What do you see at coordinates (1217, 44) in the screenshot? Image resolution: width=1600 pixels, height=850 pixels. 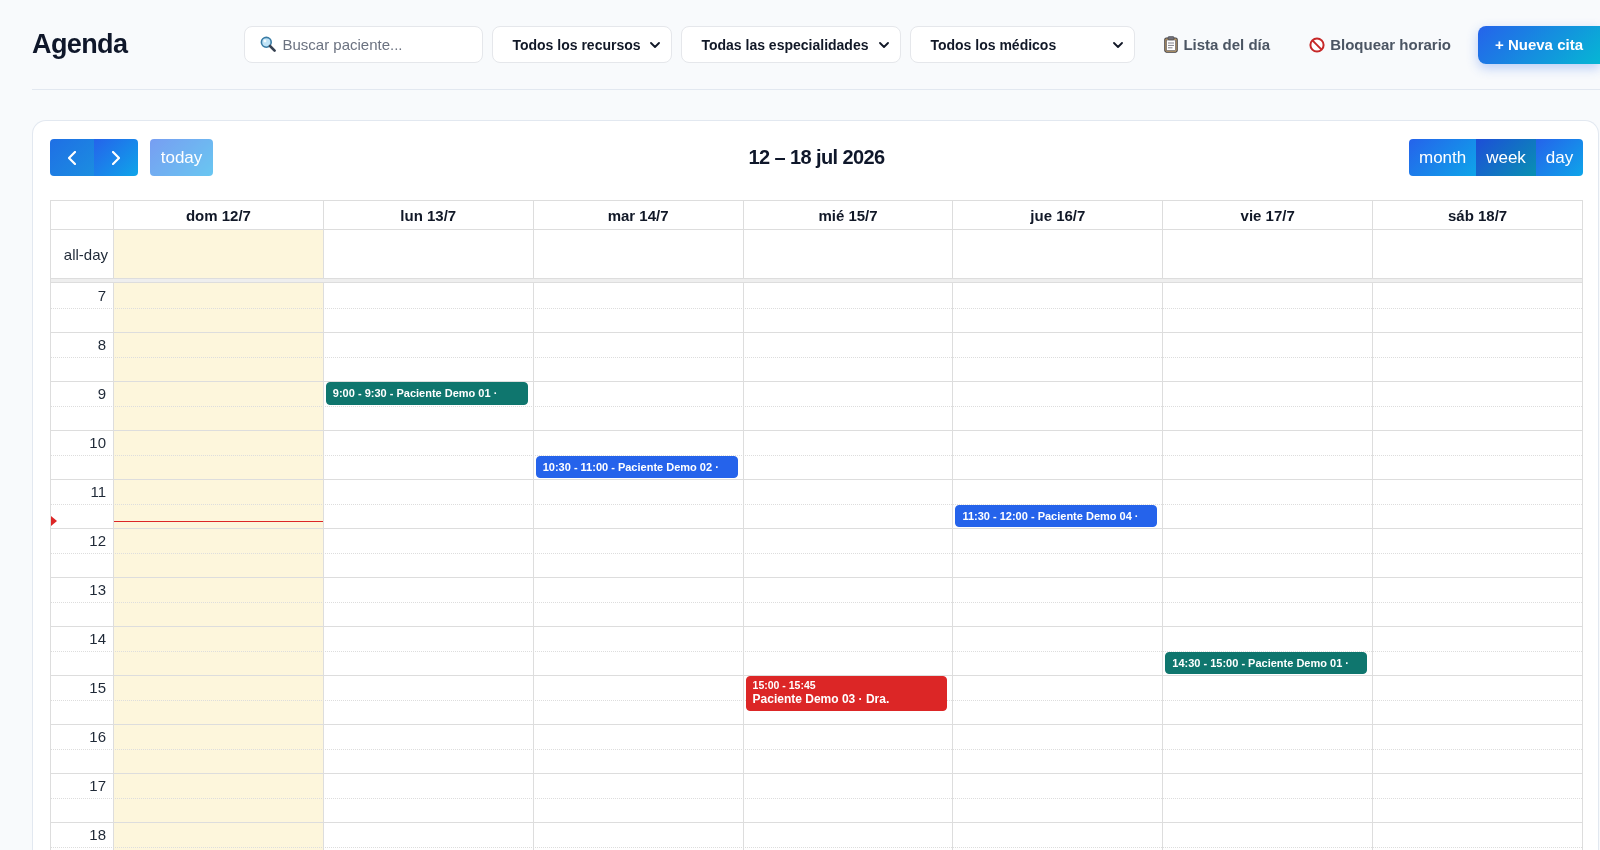 I see `day-list-button: Lista del día` at bounding box center [1217, 44].